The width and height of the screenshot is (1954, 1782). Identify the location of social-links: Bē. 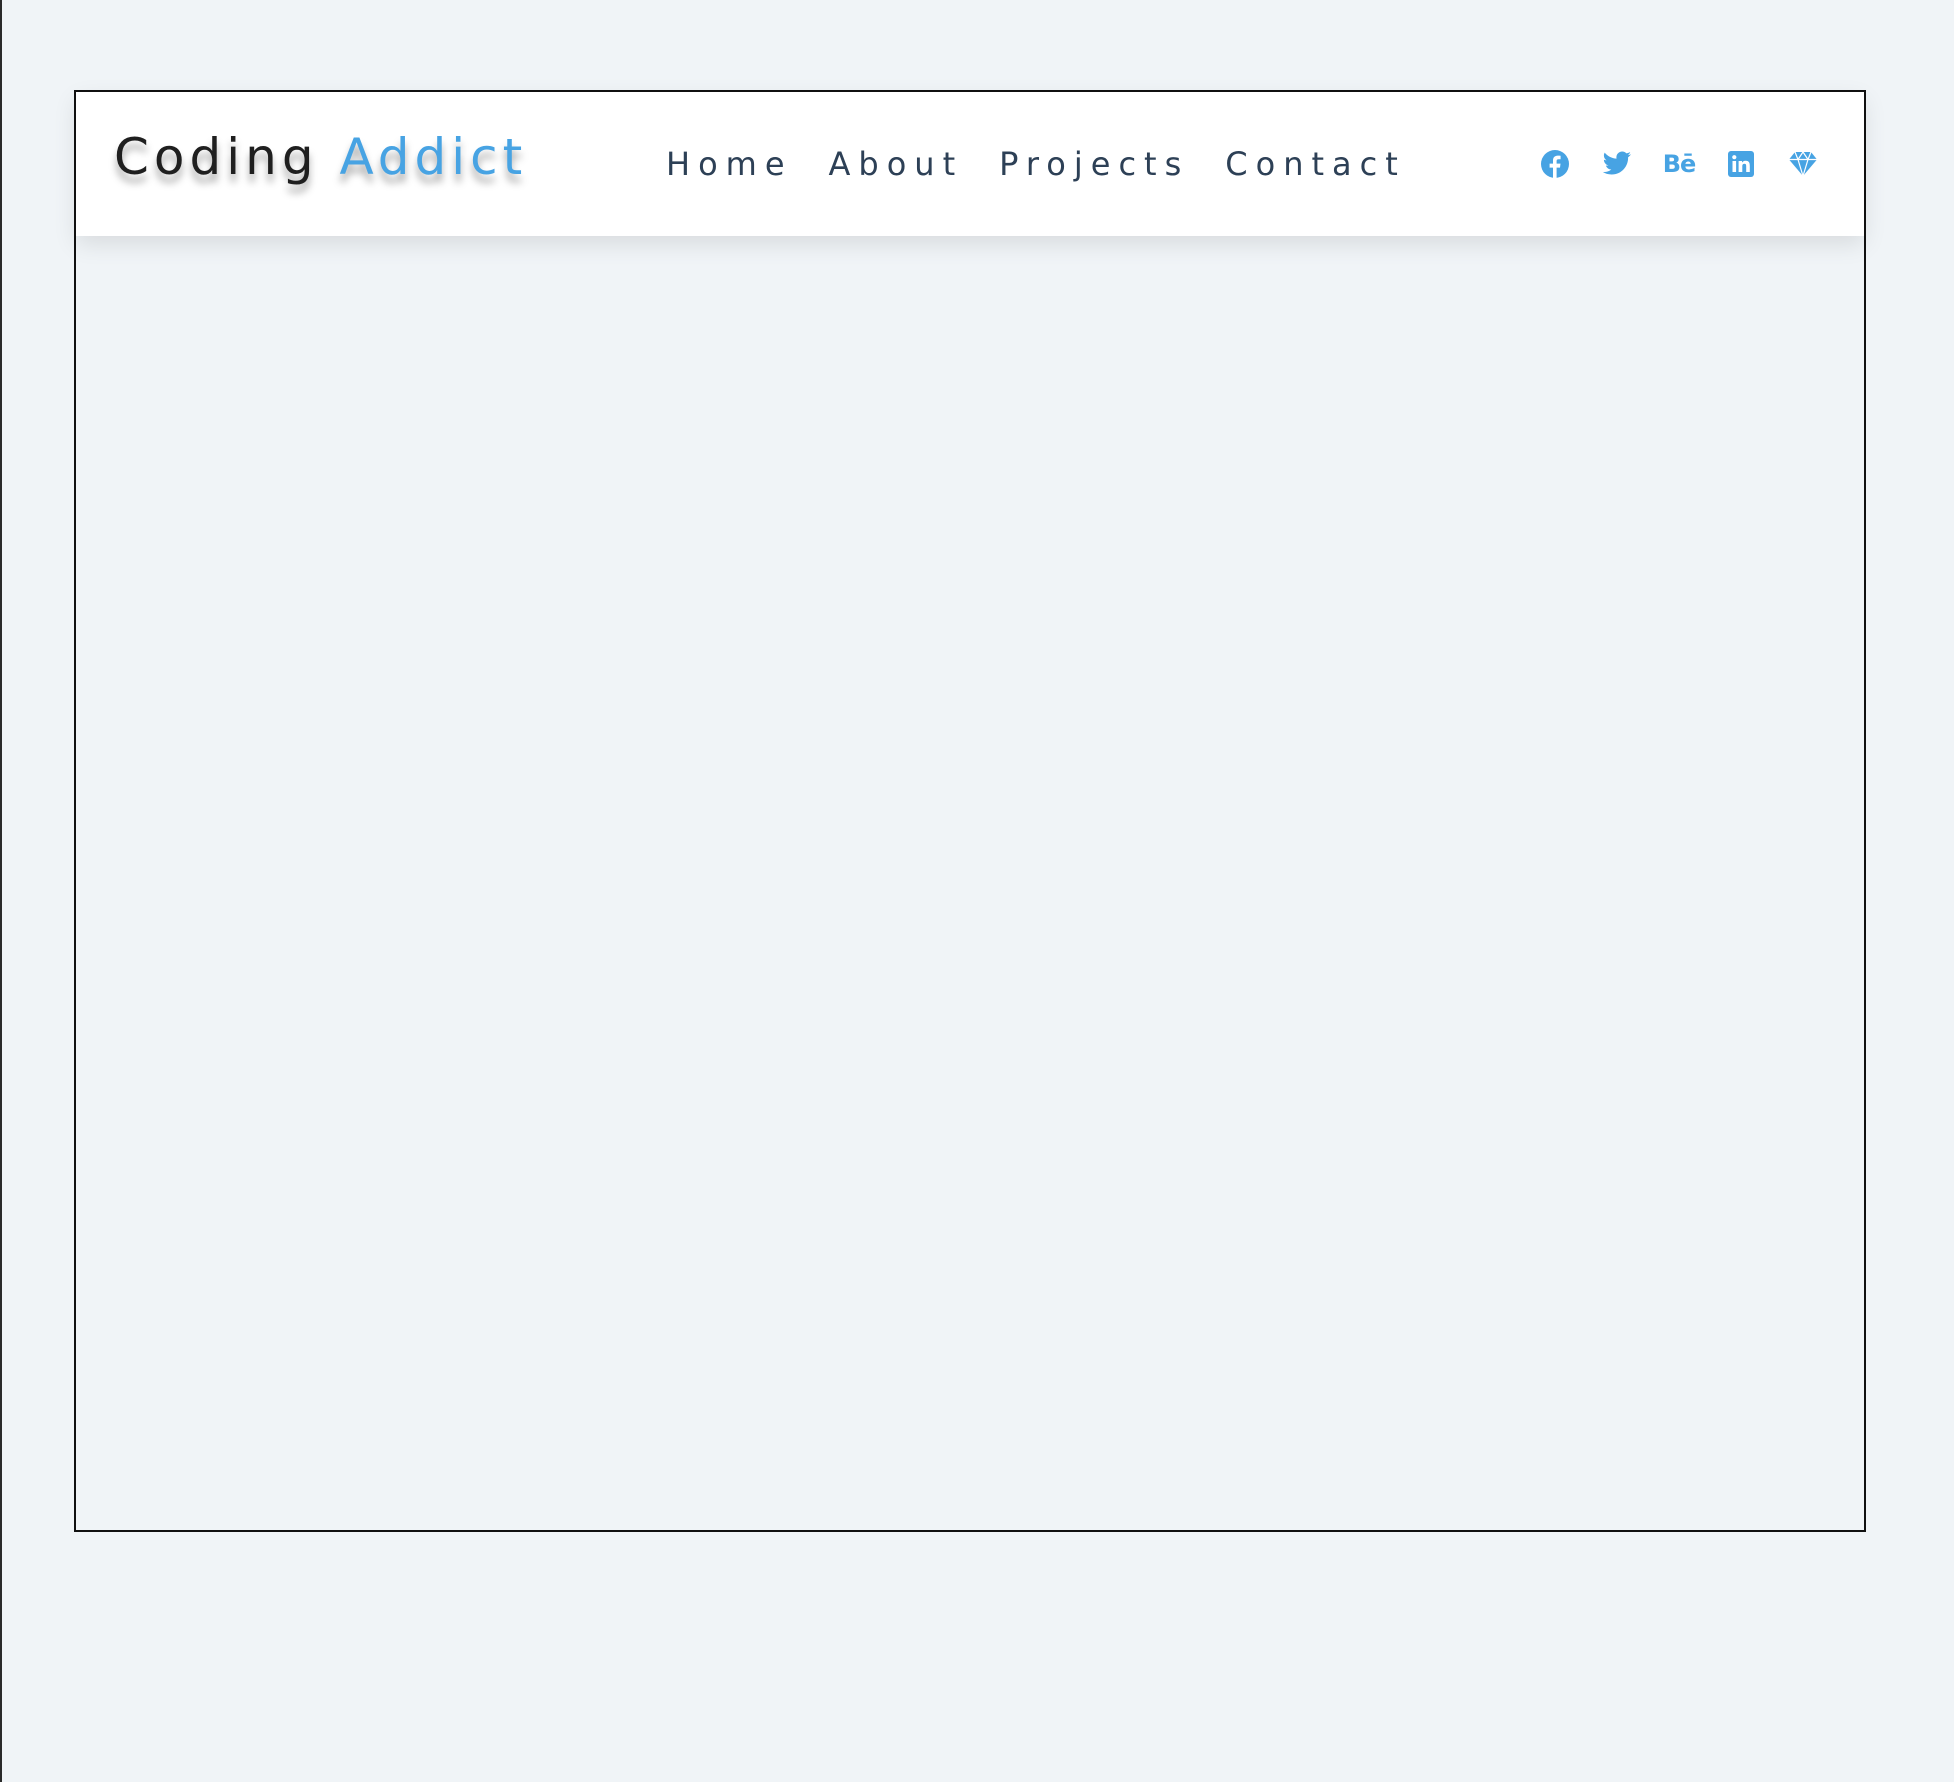
(1679, 164).